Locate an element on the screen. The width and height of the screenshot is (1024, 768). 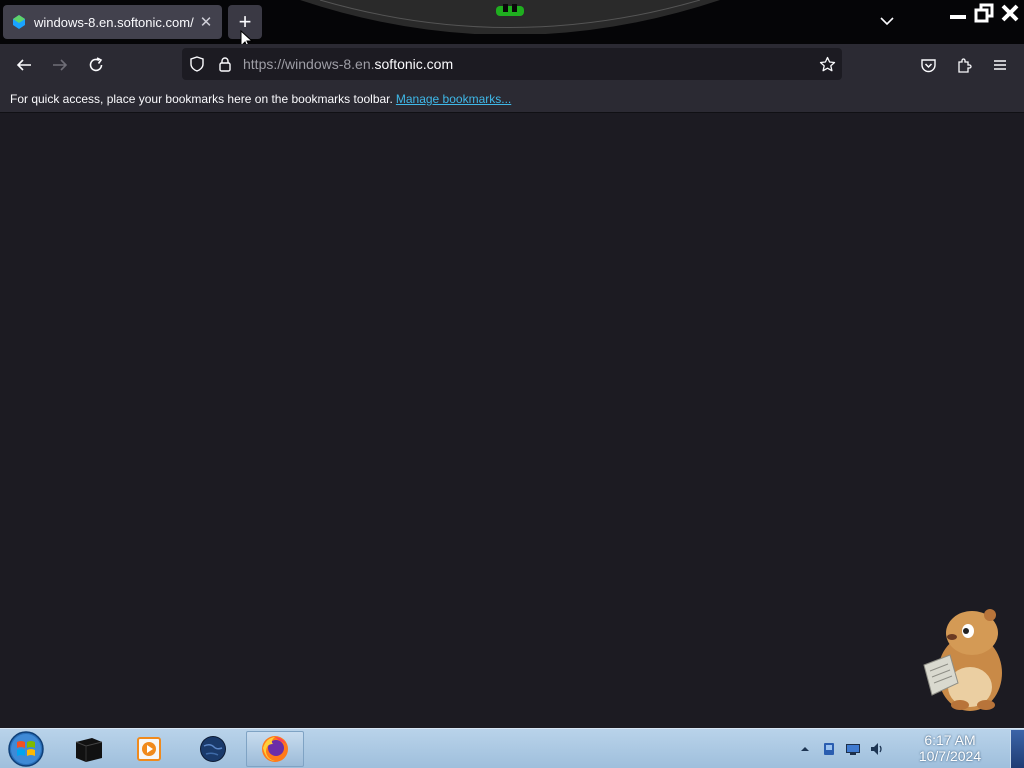
close-window-icon is located at coordinates (1010, 13).